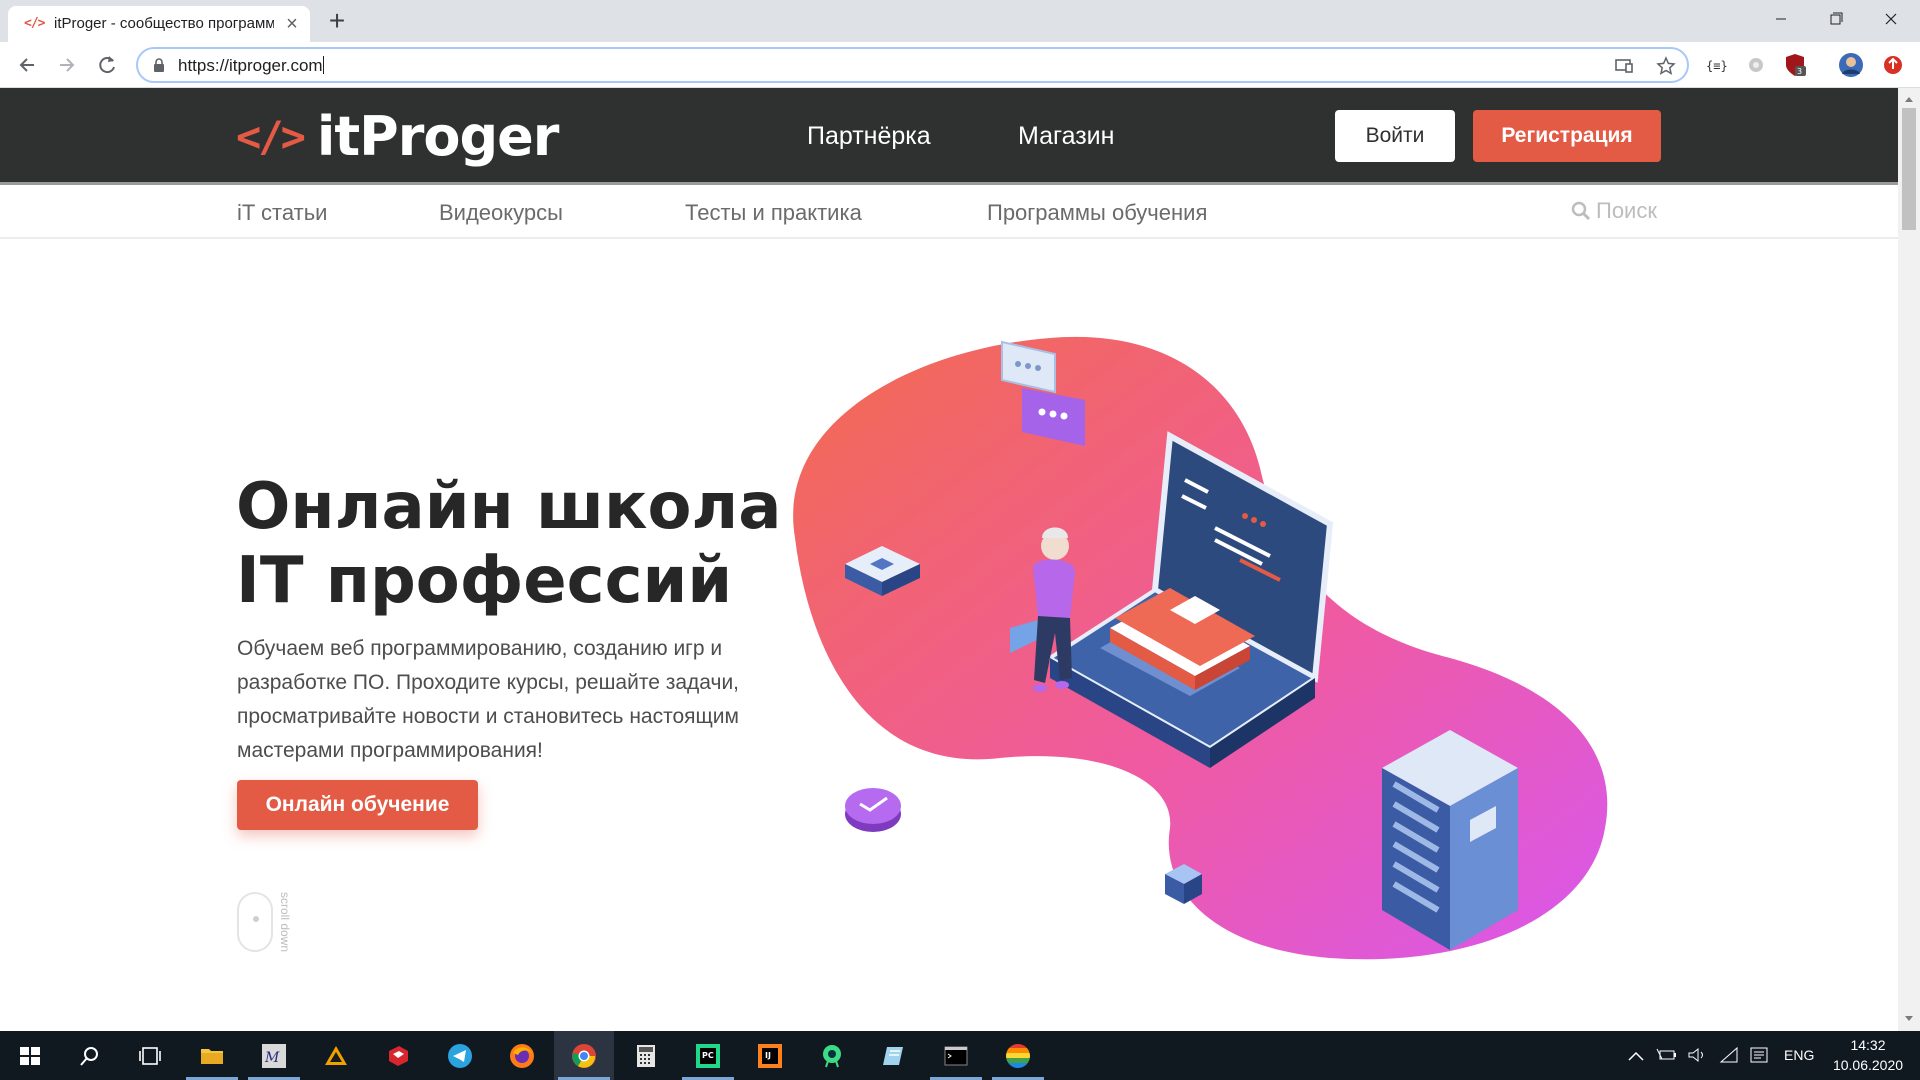 The height and width of the screenshot is (1080, 1920). I want to click on taskbar-sketchup, so click(398, 1055).